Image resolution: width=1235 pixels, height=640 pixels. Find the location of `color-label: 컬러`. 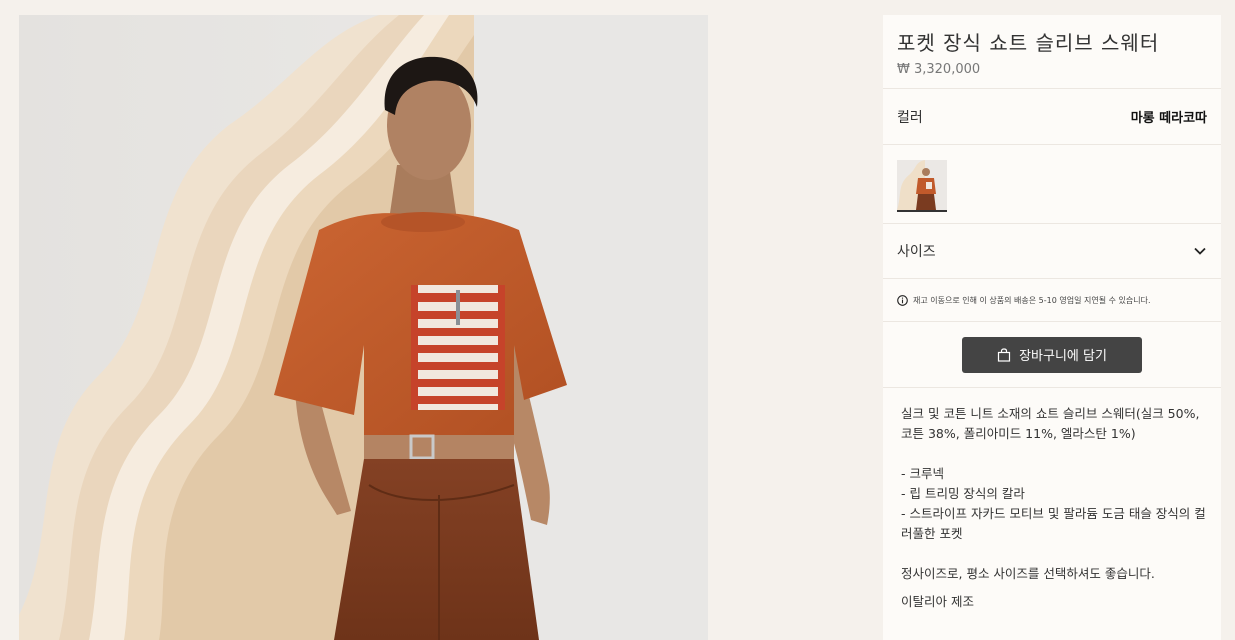

color-label: 컬러 is located at coordinates (910, 117).